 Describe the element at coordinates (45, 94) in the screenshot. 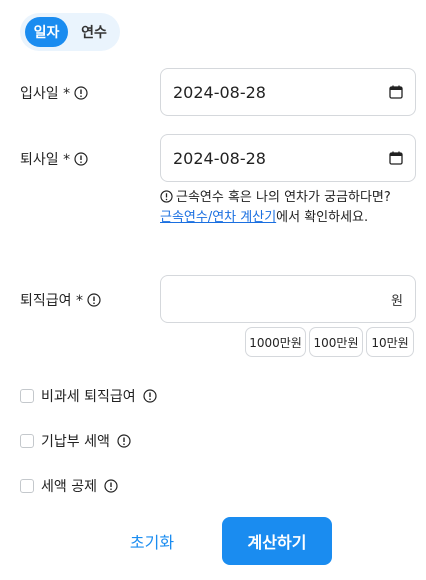

I see `join-date-label-text: 입사일 *` at that location.